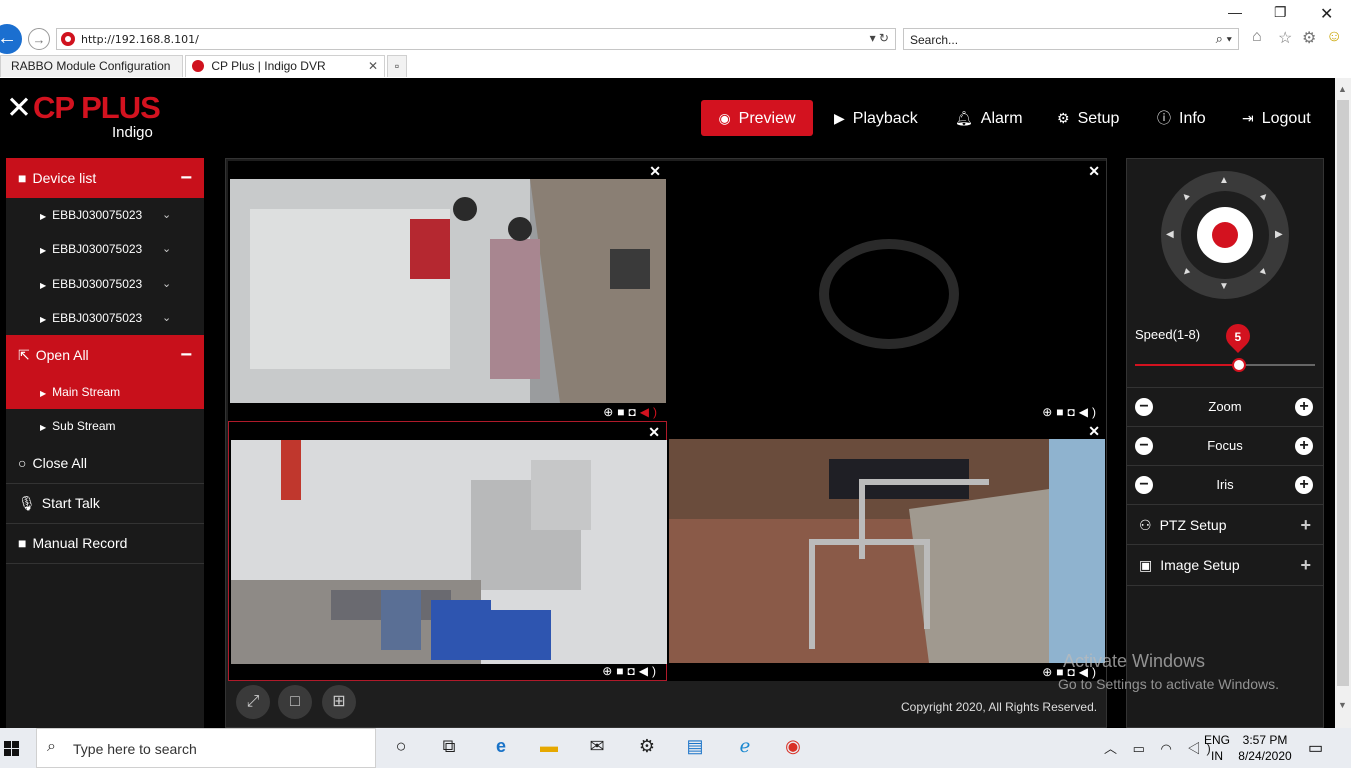 The height and width of the screenshot is (768, 1351). I want to click on ptz-center-button, so click(1225, 235).